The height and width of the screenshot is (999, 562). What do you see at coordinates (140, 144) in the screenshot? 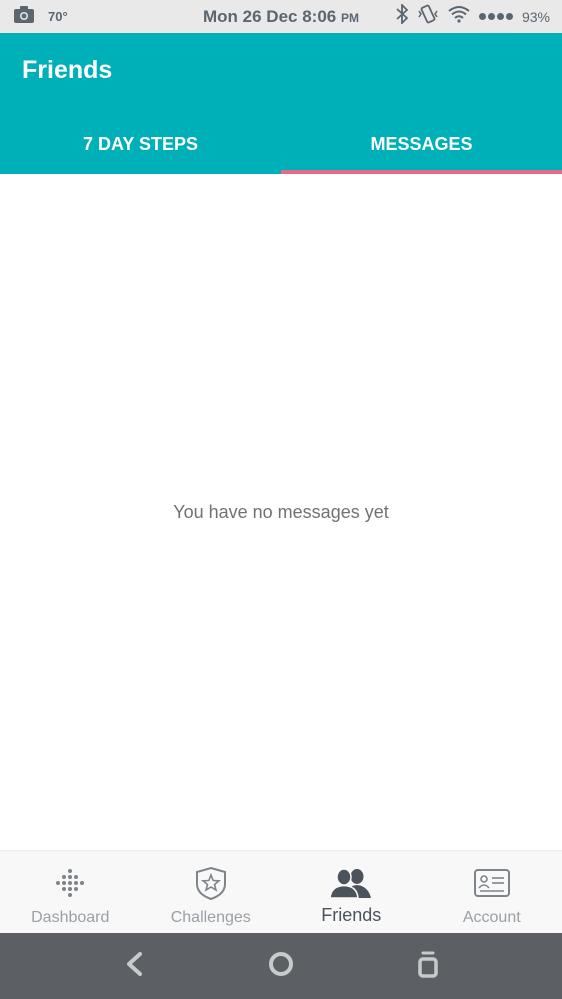
I see `tab-7-day-steps: 7 DAY STEPS` at bounding box center [140, 144].